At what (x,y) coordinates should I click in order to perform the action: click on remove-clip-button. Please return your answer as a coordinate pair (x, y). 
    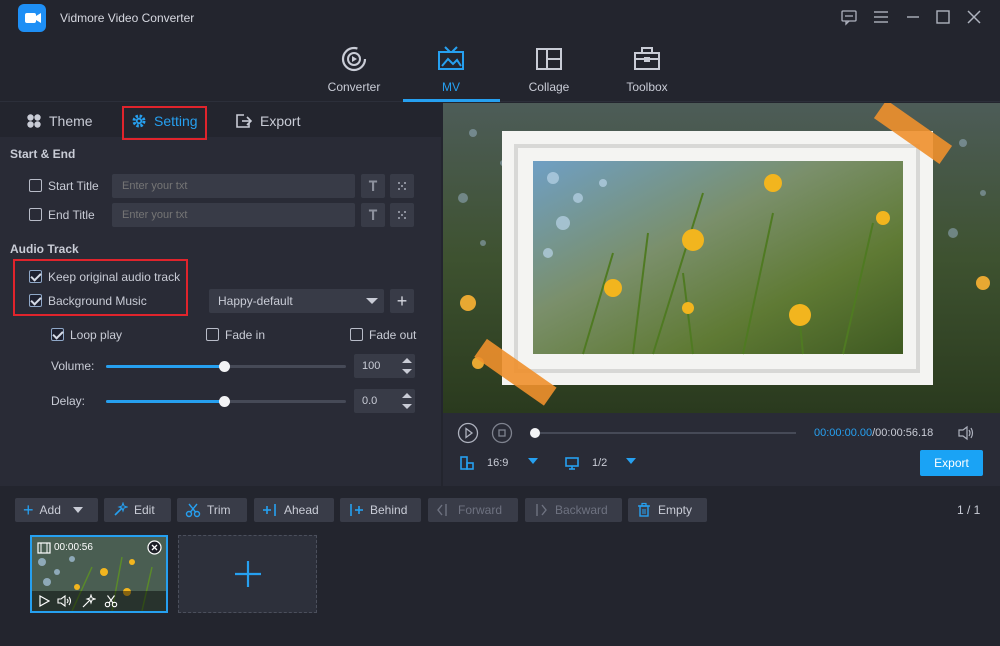
    Looking at the image, I should click on (154, 549).